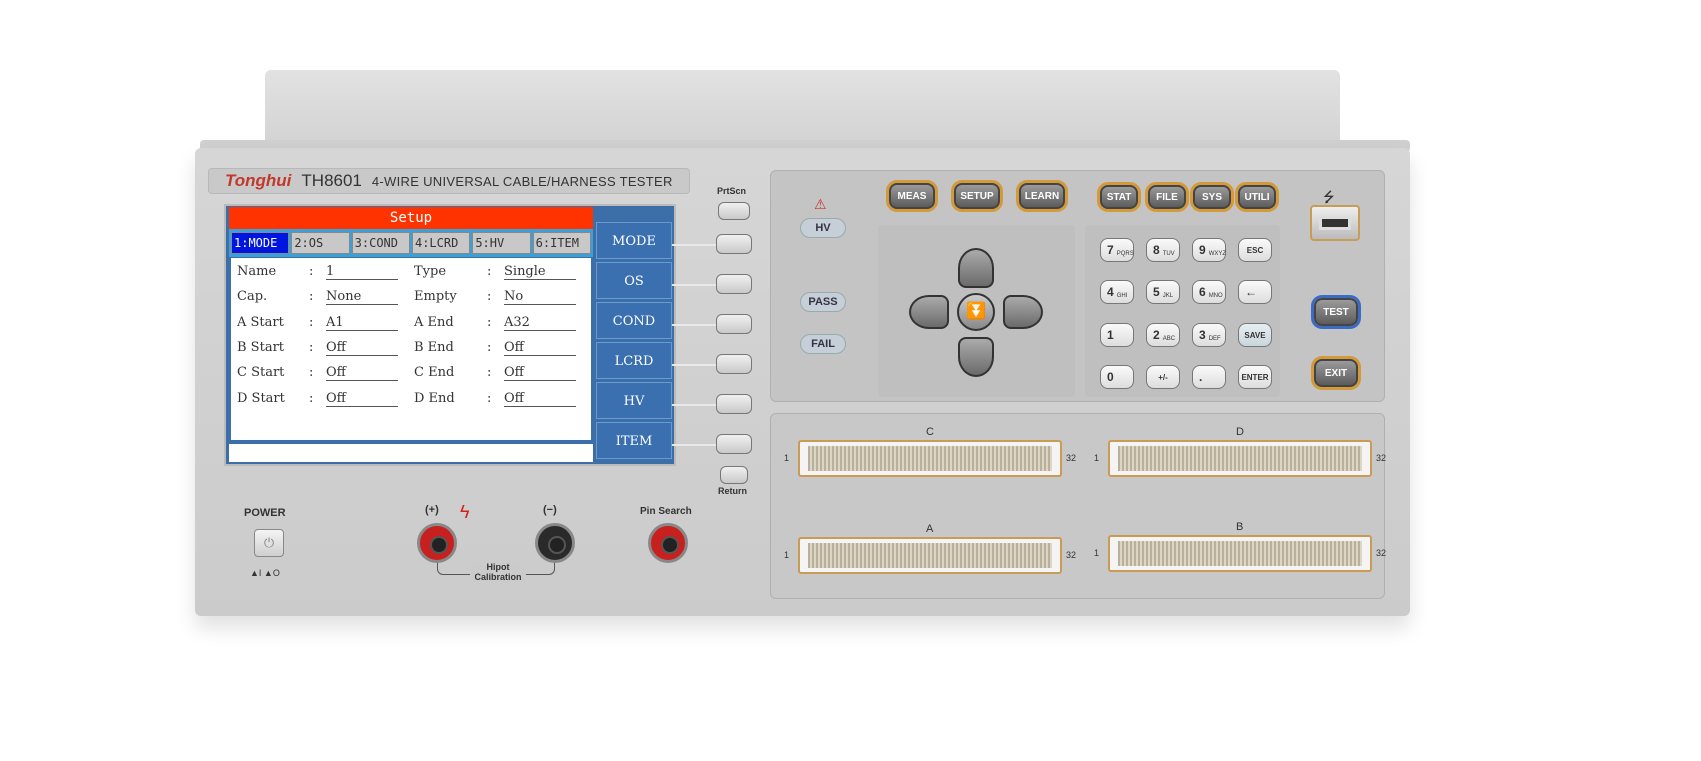 The height and width of the screenshot is (761, 1701). I want to click on sys-key: SYS, so click(1212, 197).